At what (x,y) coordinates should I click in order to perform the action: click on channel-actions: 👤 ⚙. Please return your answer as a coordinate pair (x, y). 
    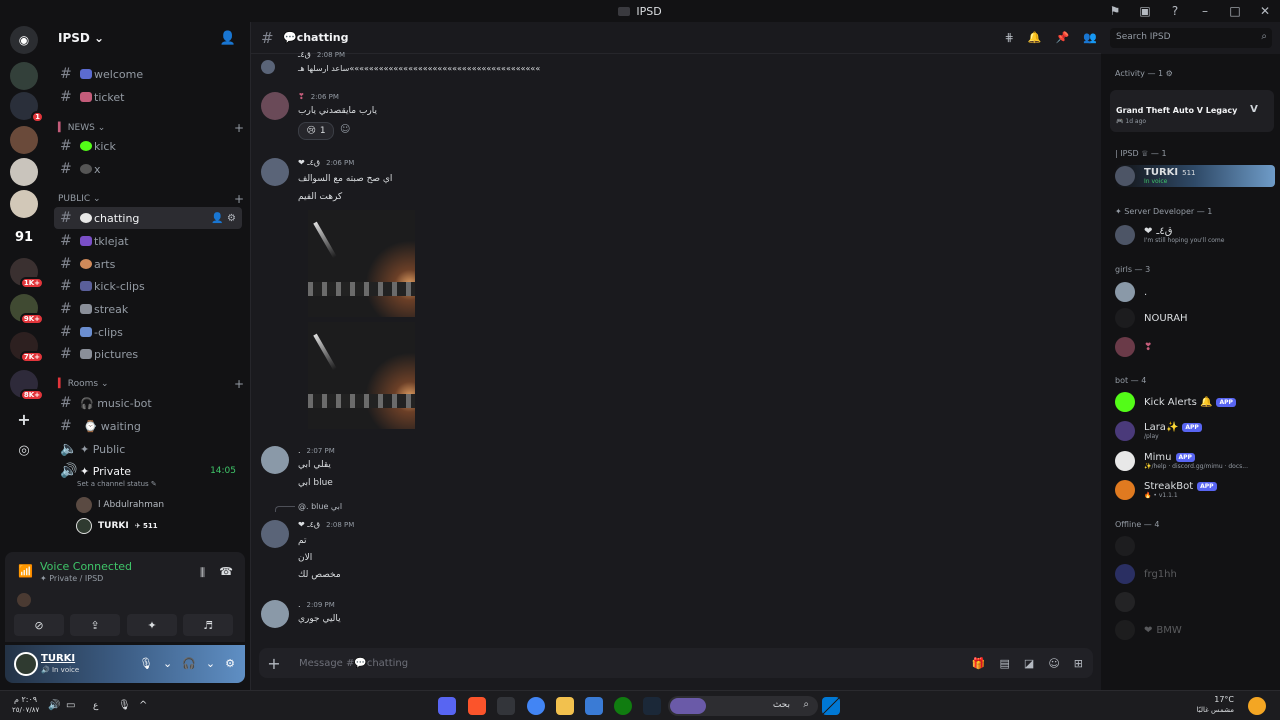
    Looking at the image, I should click on (223, 218).